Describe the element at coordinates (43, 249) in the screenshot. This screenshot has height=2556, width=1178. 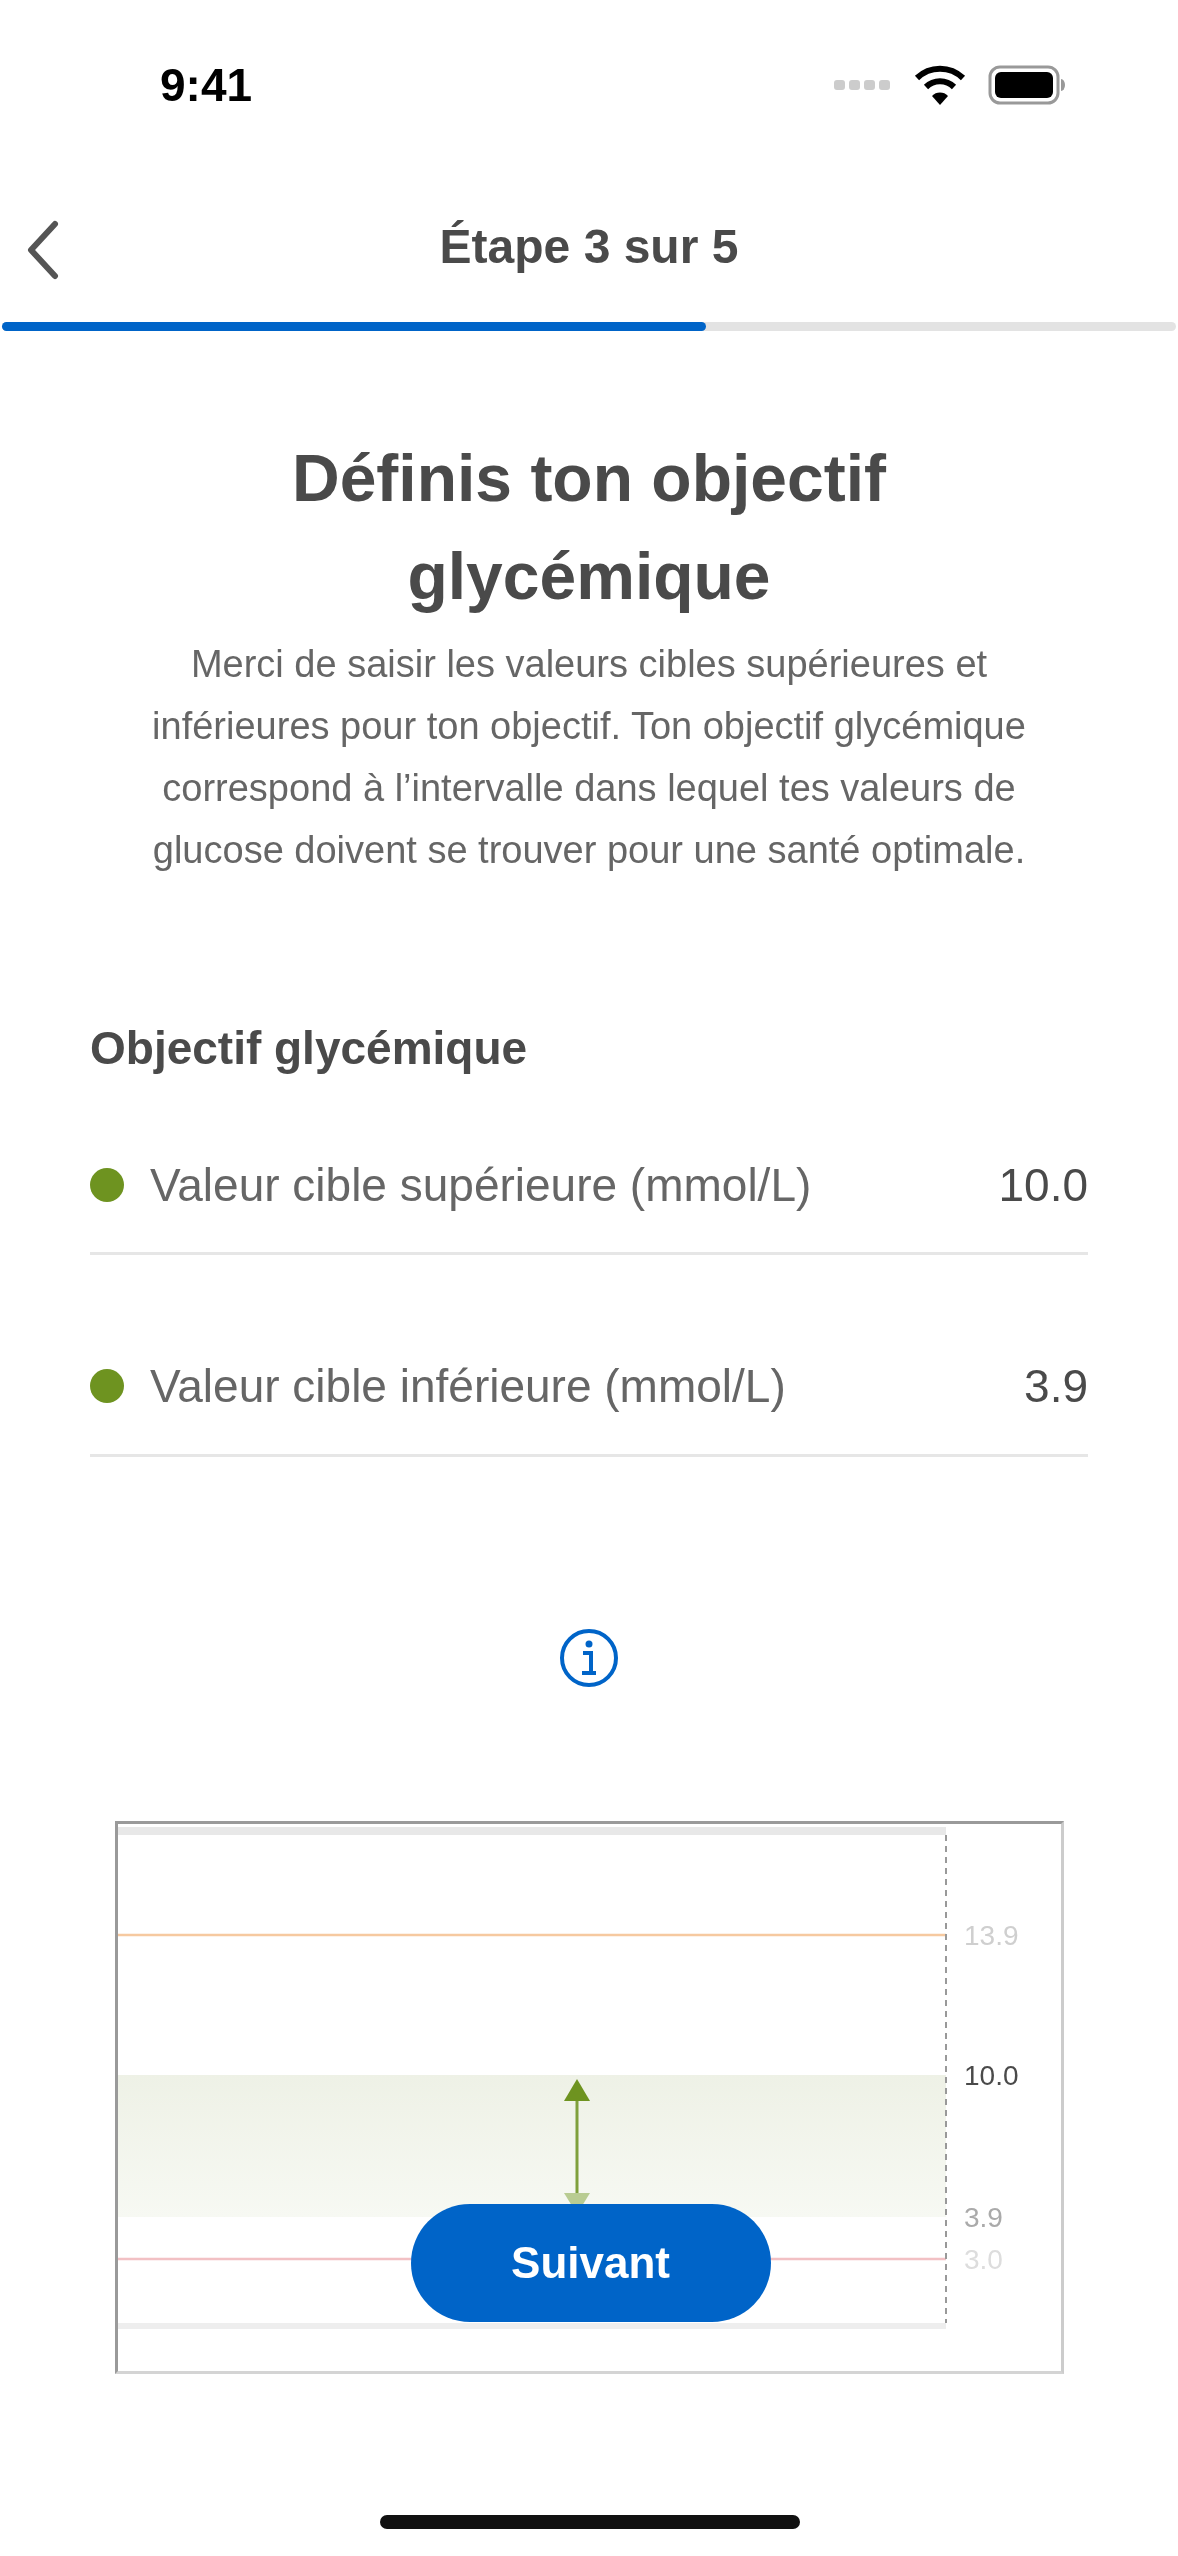
I see `back-icon` at that location.